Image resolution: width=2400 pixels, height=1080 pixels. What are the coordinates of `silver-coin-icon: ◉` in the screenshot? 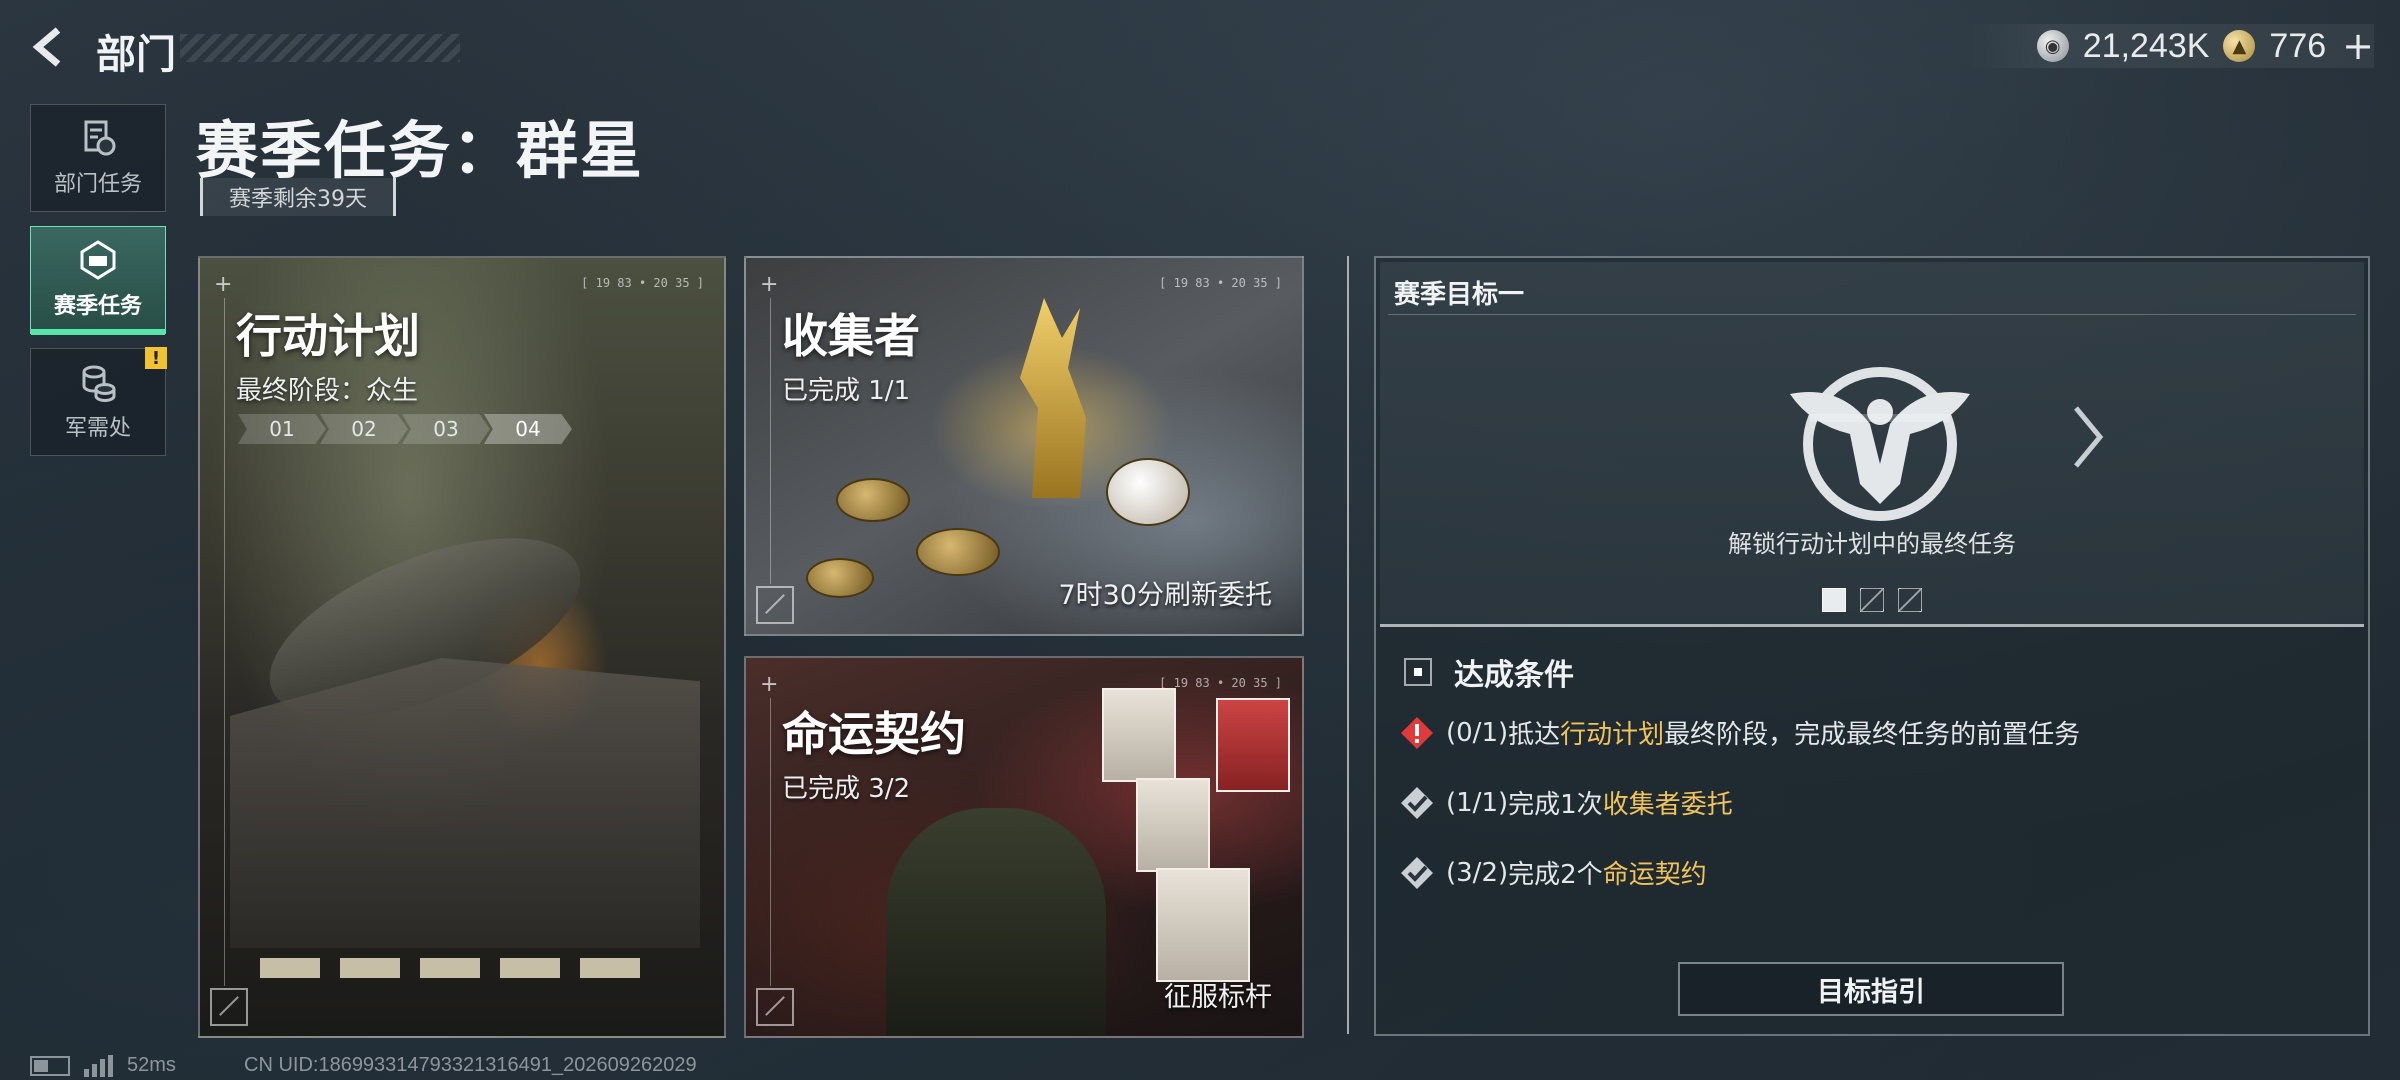 It's located at (2052, 46).